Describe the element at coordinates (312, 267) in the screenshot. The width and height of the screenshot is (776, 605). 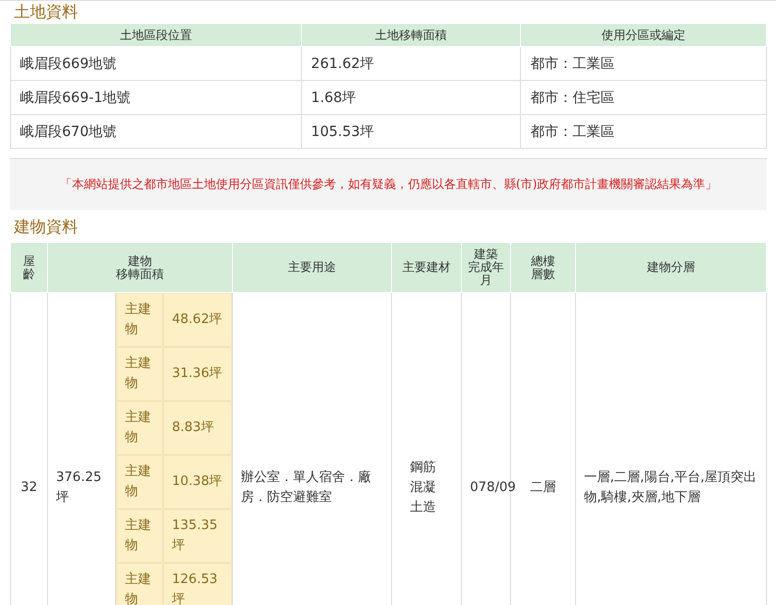
I see `column-header: 主要用途` at that location.